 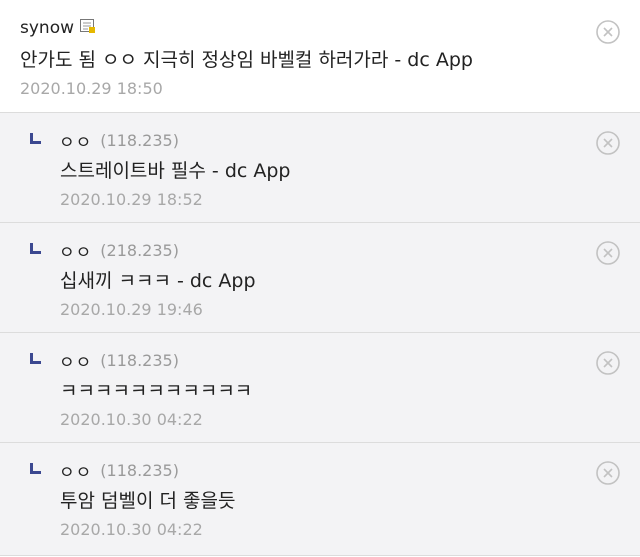 I want to click on reply-date: 2020.10.29 19:46, so click(x=131, y=309).